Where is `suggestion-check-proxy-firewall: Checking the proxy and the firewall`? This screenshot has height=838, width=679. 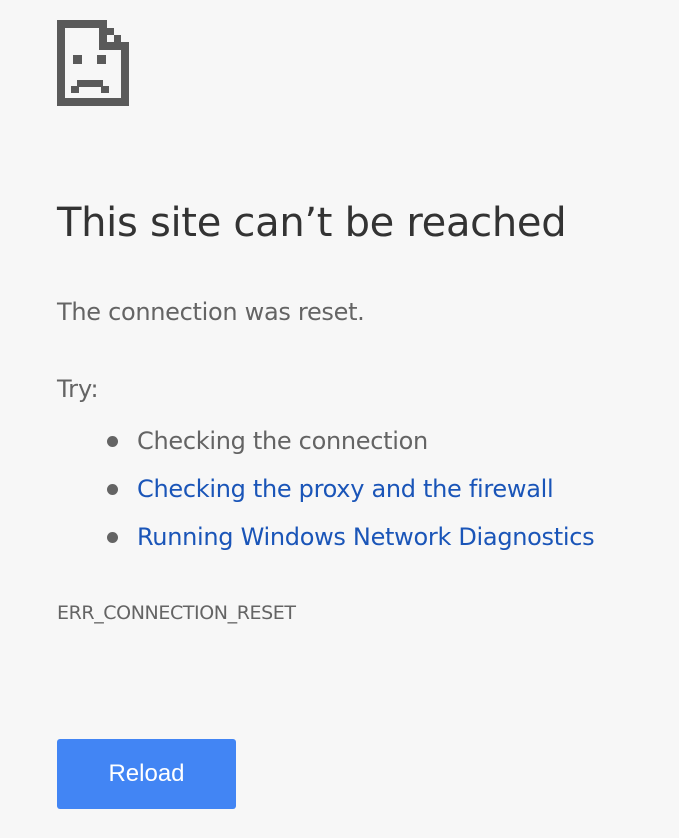 suggestion-check-proxy-firewall: Checking the proxy and the firewall is located at coordinates (350, 494).